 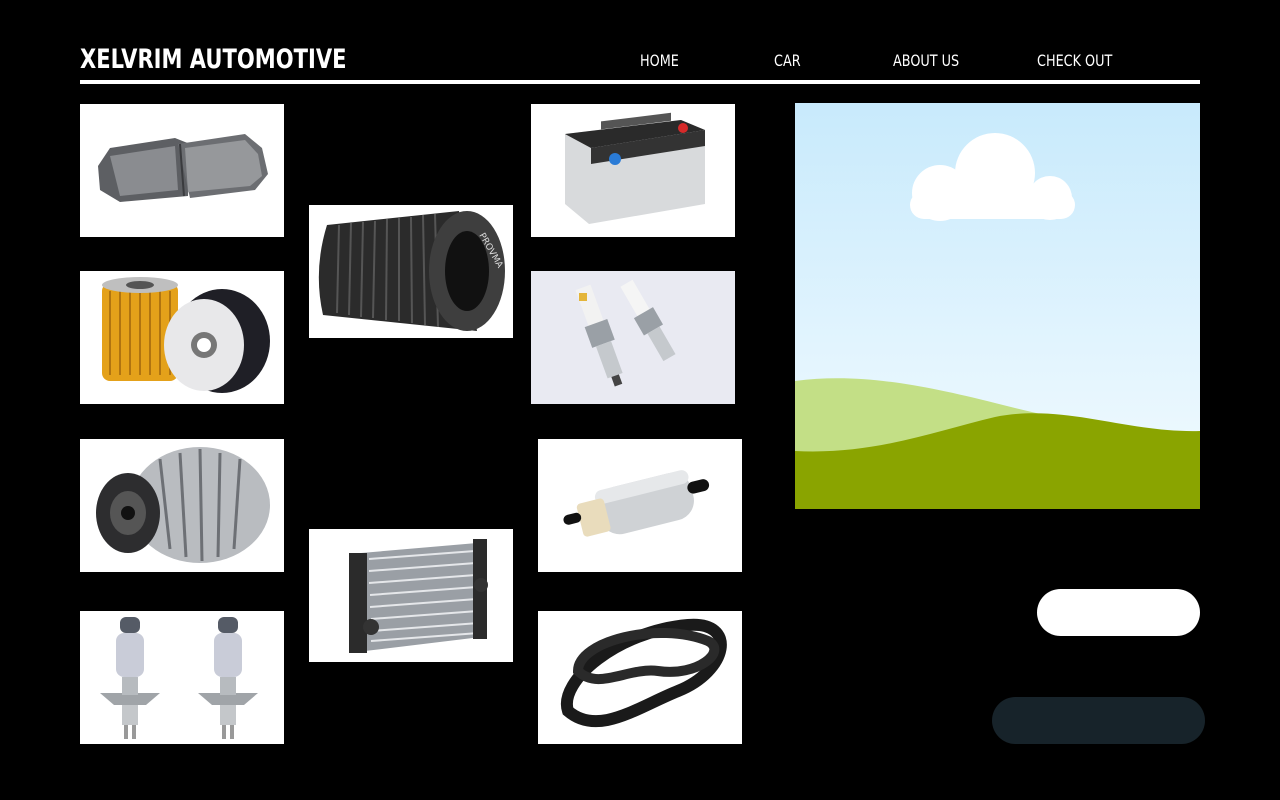 I want to click on timing-belt-image, so click(x=640, y=677).